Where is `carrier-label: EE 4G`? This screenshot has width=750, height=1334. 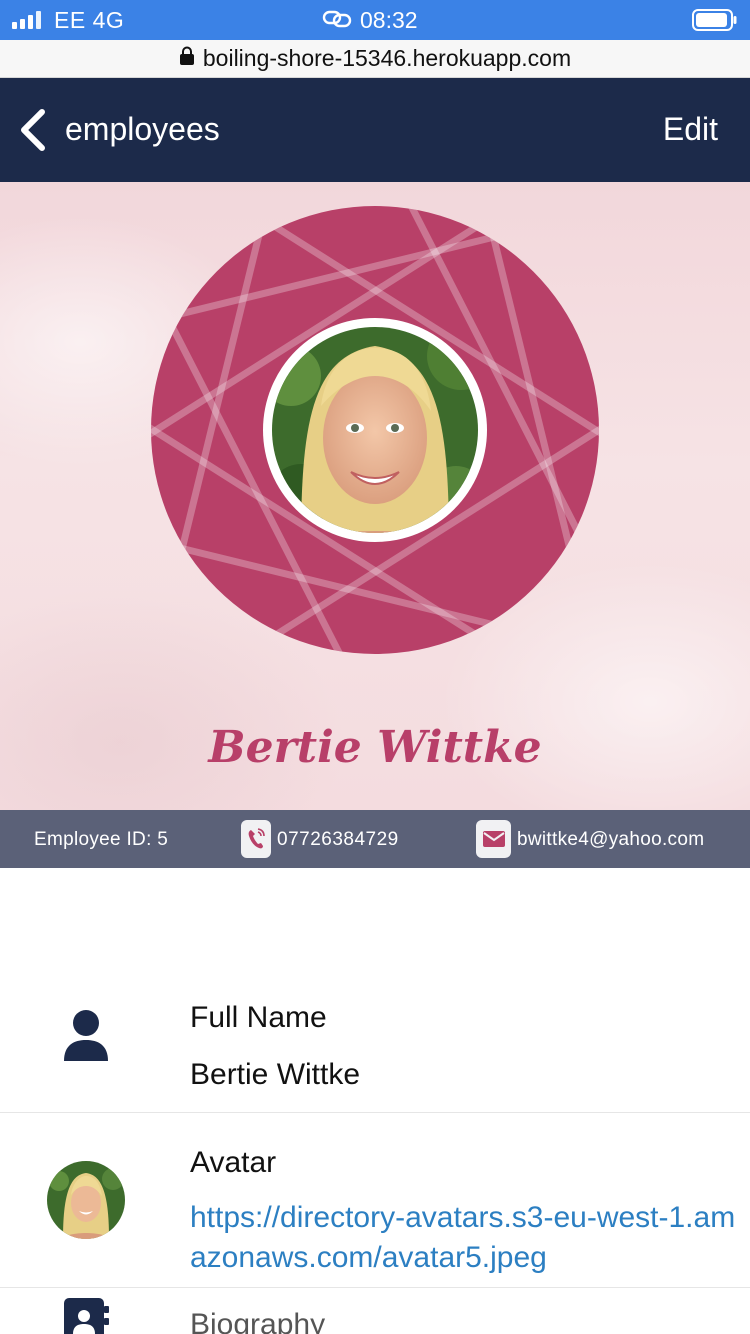 carrier-label: EE 4G is located at coordinates (89, 20).